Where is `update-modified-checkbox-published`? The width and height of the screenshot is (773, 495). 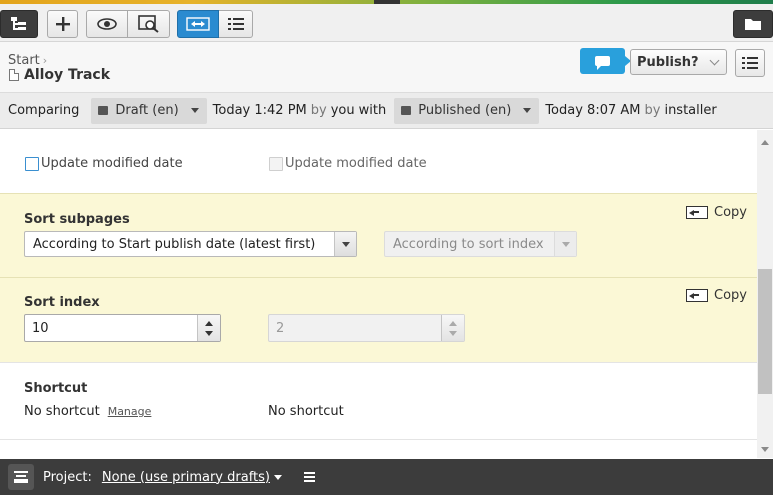
update-modified-checkbox-published is located at coordinates (276, 164).